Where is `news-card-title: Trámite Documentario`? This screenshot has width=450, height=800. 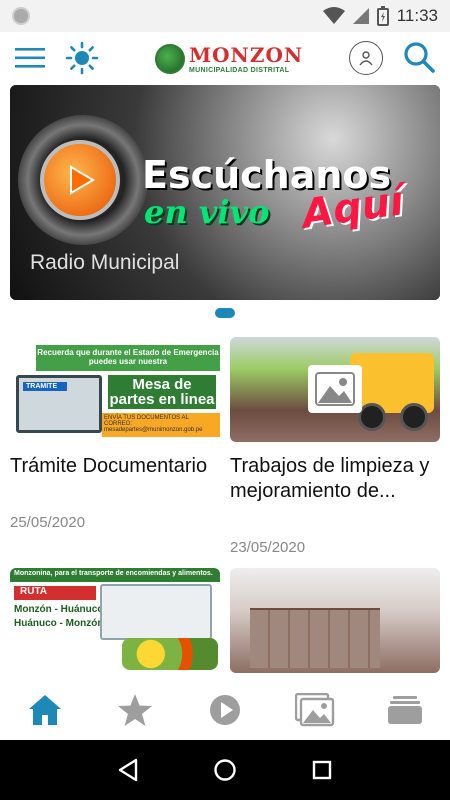 news-card-title: Trámite Documentario is located at coordinates (108, 466).